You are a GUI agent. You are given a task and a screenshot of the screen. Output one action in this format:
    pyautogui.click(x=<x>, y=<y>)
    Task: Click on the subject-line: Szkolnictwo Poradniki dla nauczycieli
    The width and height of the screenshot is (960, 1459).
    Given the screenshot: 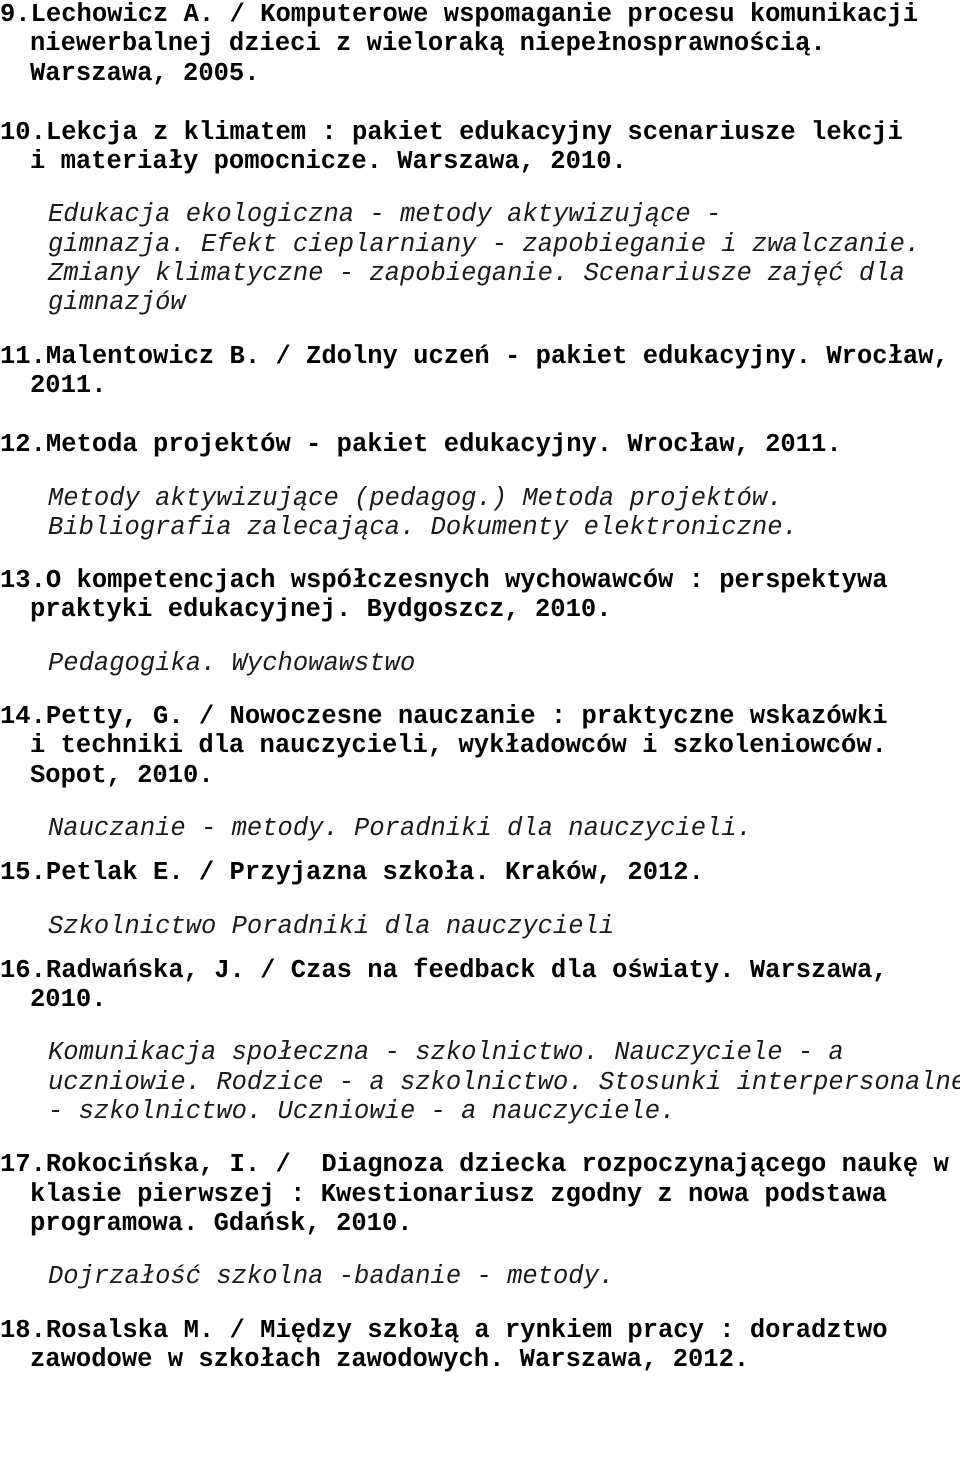 What is the action you would take?
    pyautogui.click(x=331, y=926)
    